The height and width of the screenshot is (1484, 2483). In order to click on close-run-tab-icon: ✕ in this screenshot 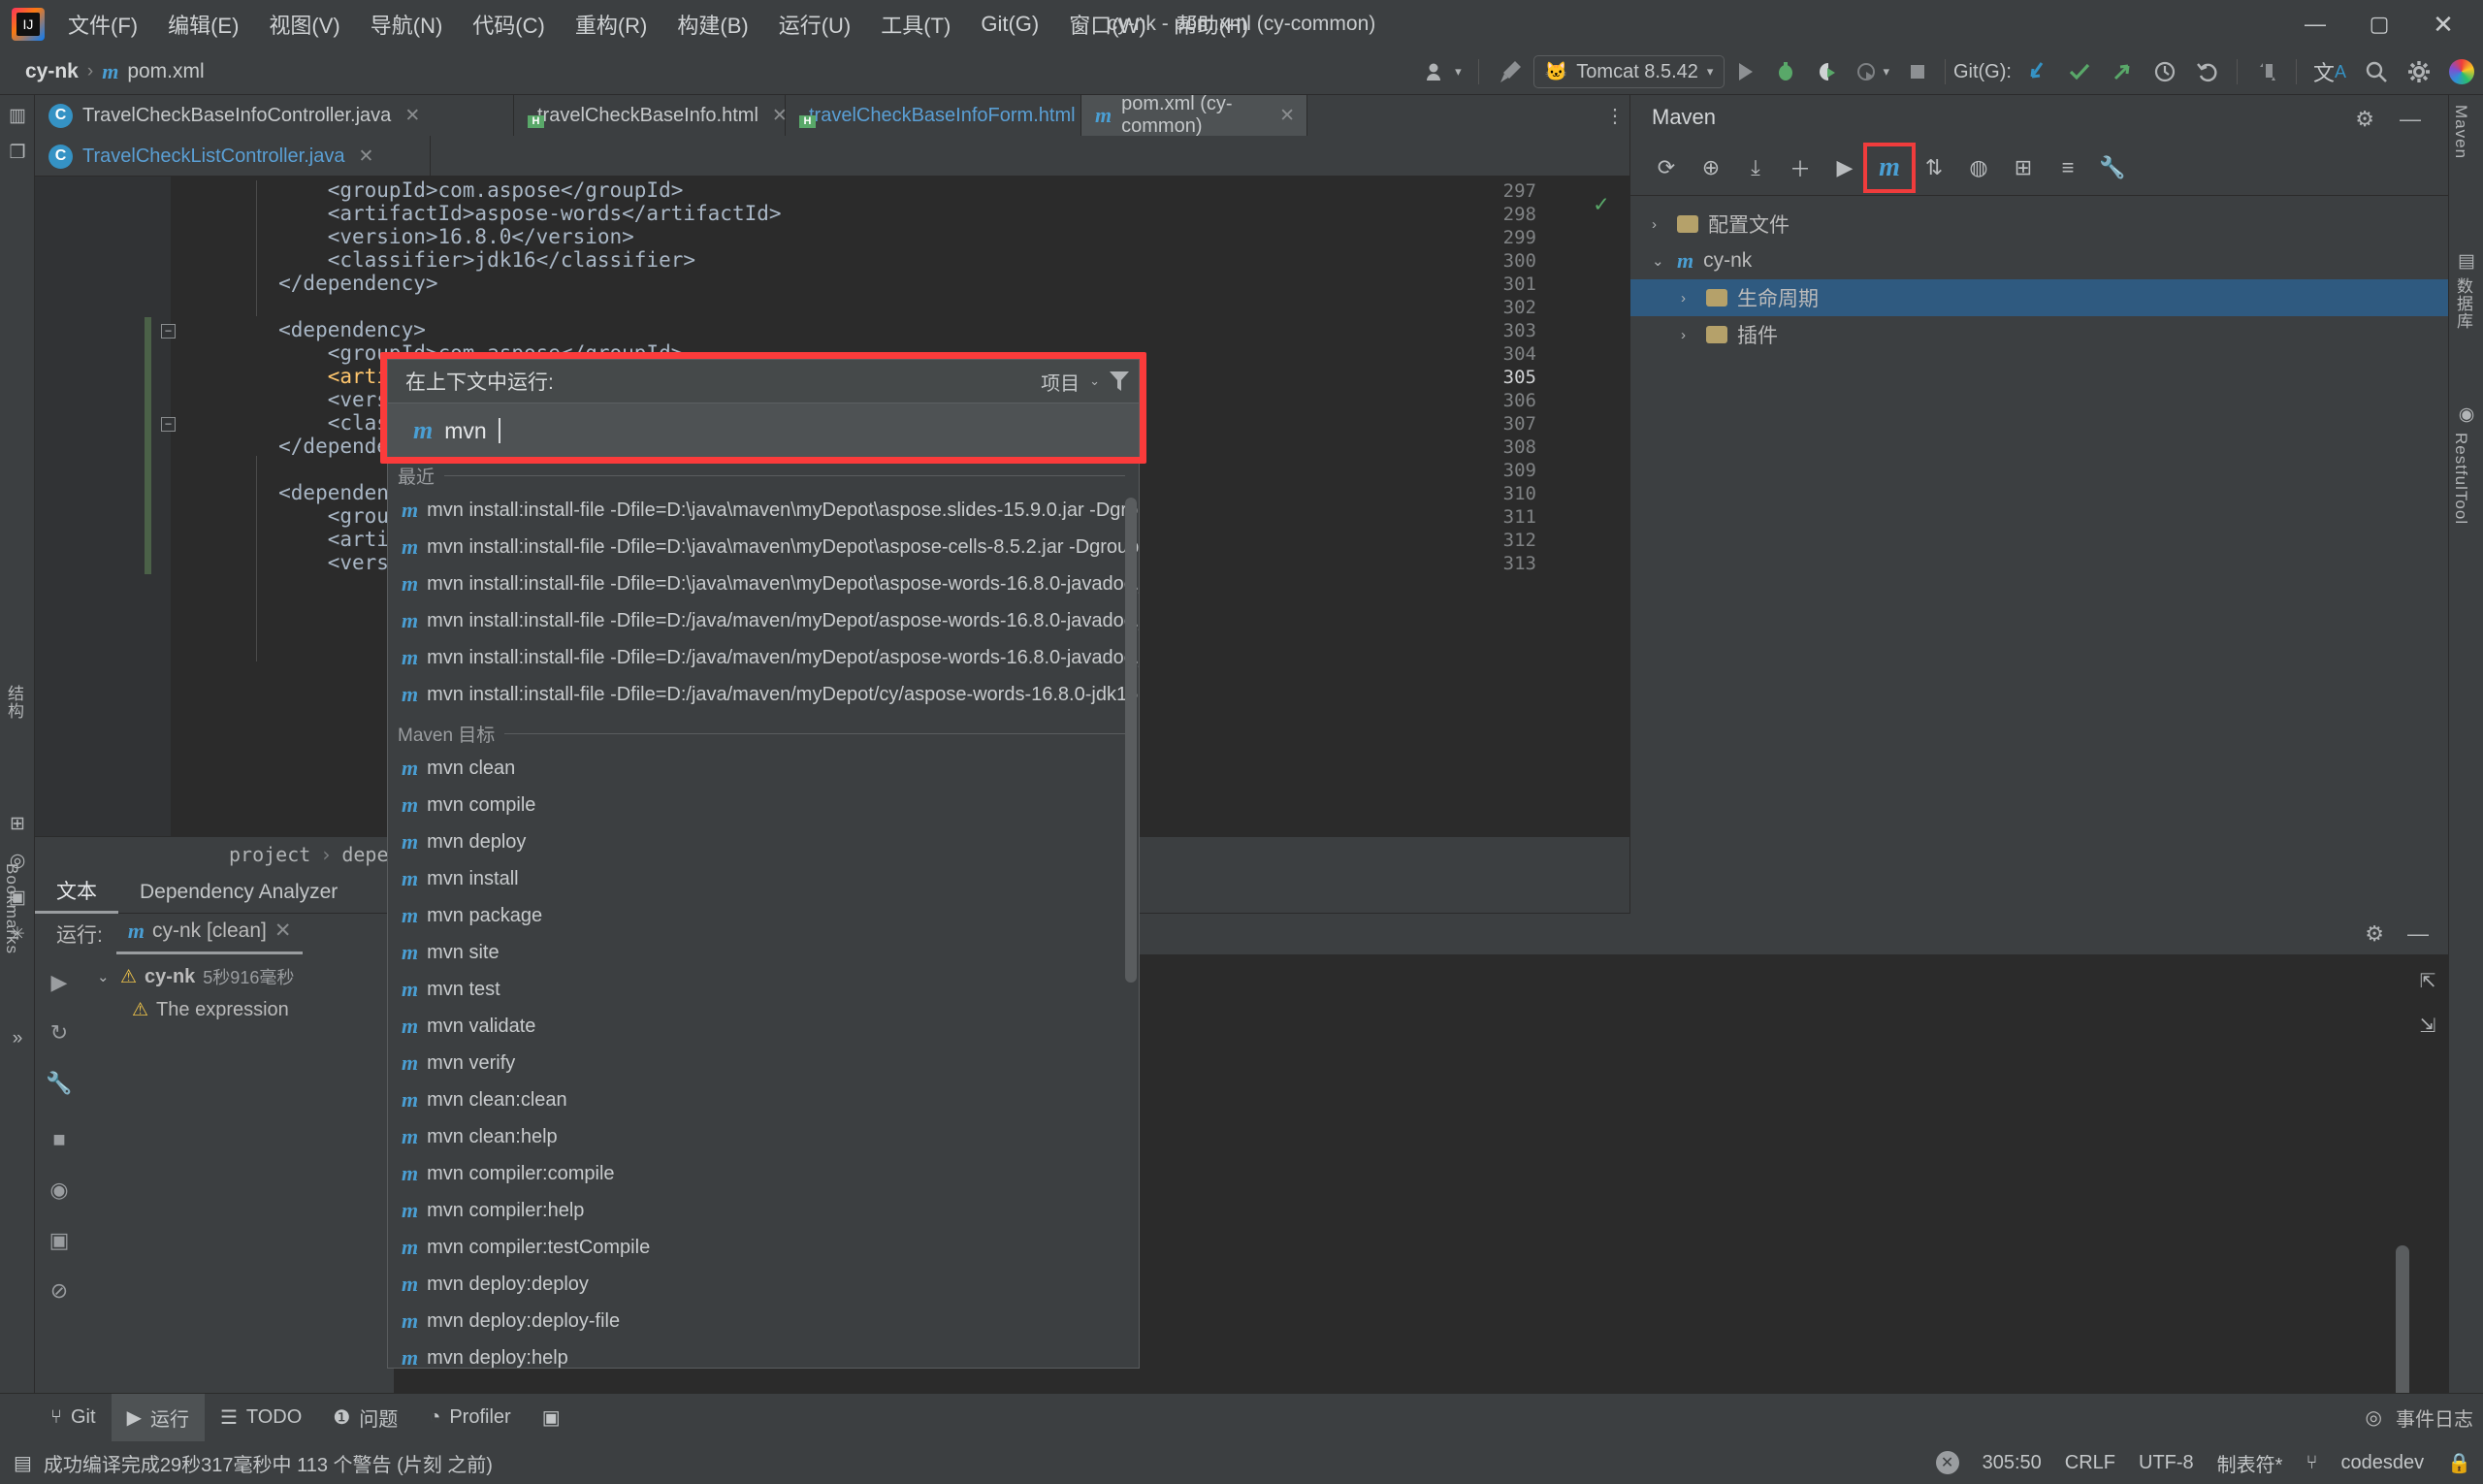, I will do `click(283, 931)`.